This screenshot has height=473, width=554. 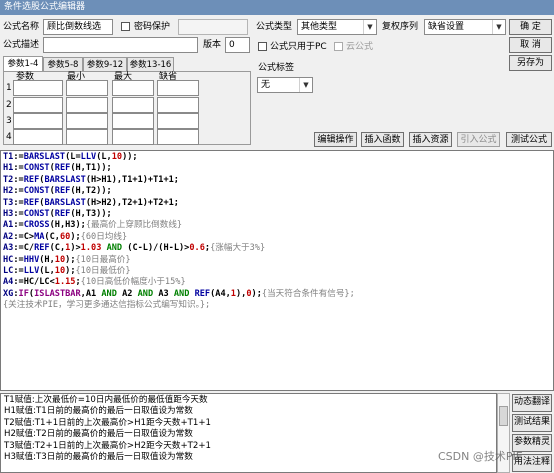 What do you see at coordinates (133, 282) in the screenshot?
I see `code-token: {10日高低价幅度小于15%}` at bounding box center [133, 282].